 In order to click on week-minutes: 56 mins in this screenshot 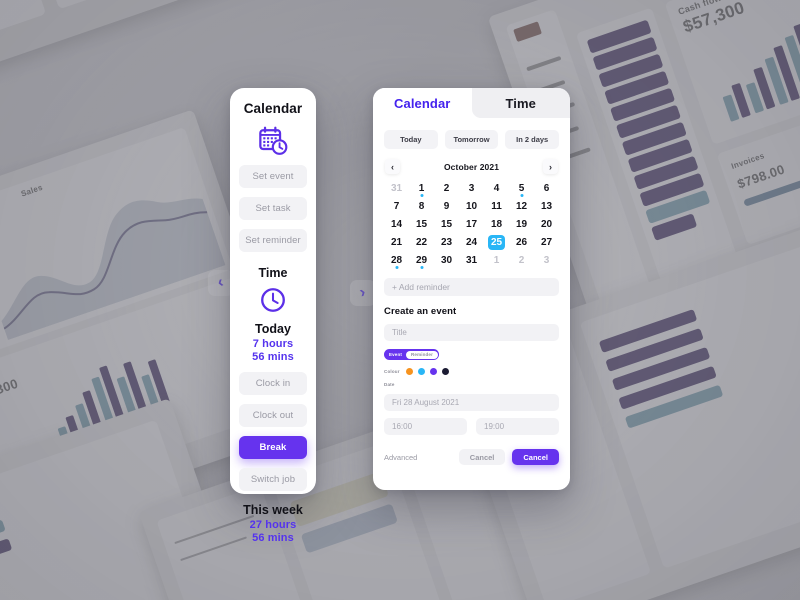, I will do `click(273, 538)`.